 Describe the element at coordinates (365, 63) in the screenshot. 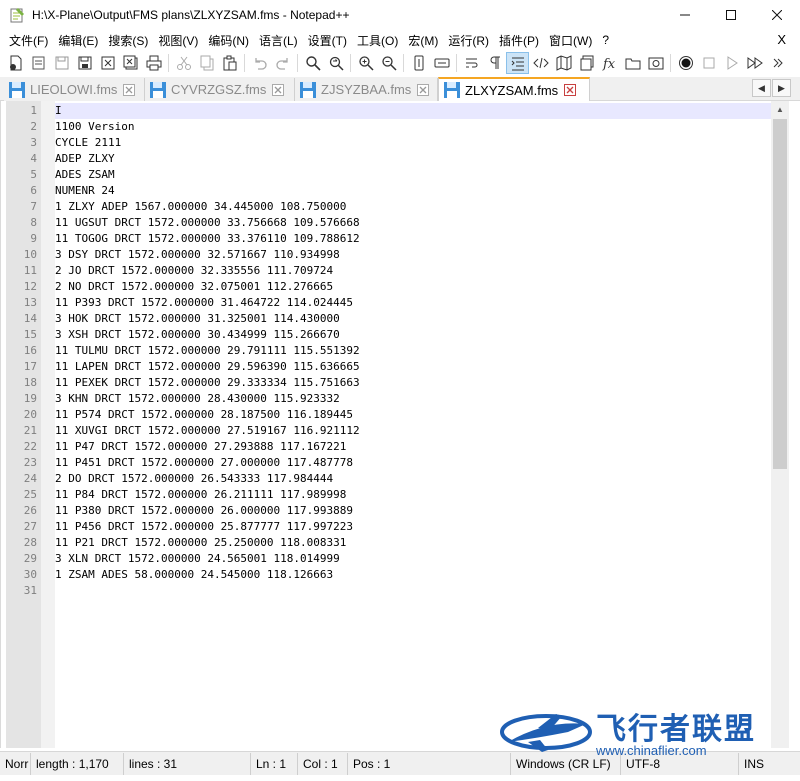

I see `zoom-in-button` at that location.